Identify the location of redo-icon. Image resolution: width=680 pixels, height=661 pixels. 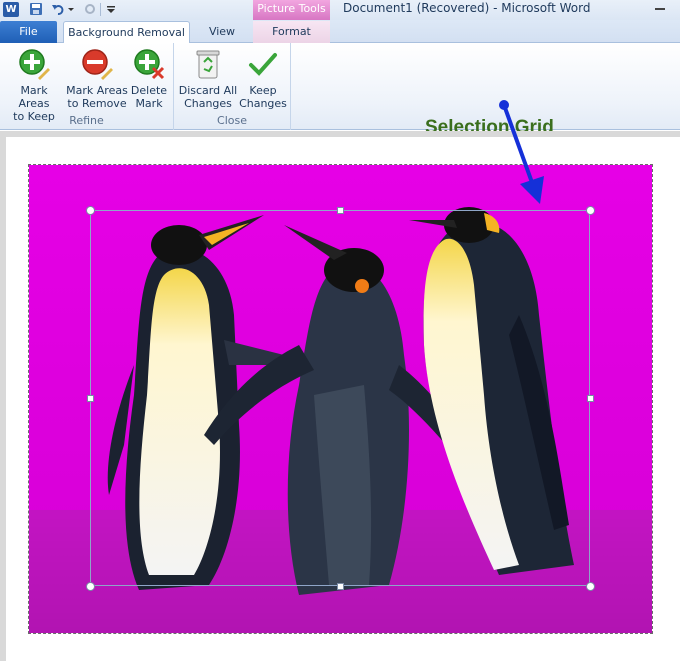
(90, 9).